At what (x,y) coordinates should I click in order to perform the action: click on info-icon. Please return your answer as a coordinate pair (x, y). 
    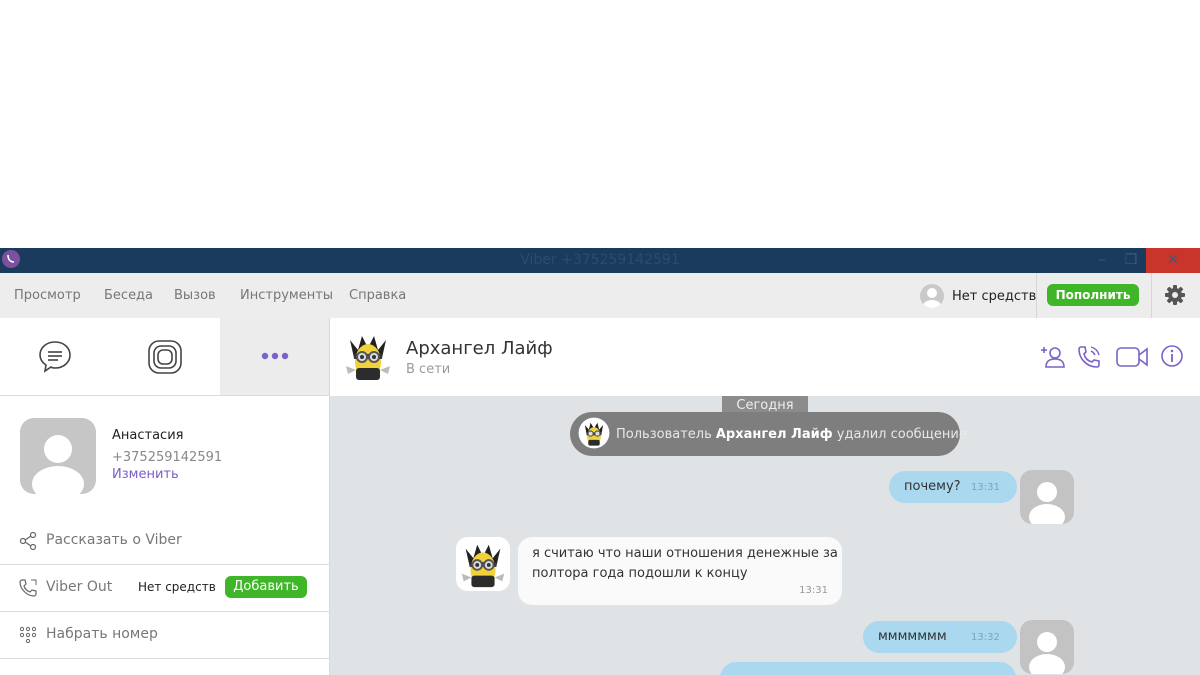
    Looking at the image, I should click on (1172, 356).